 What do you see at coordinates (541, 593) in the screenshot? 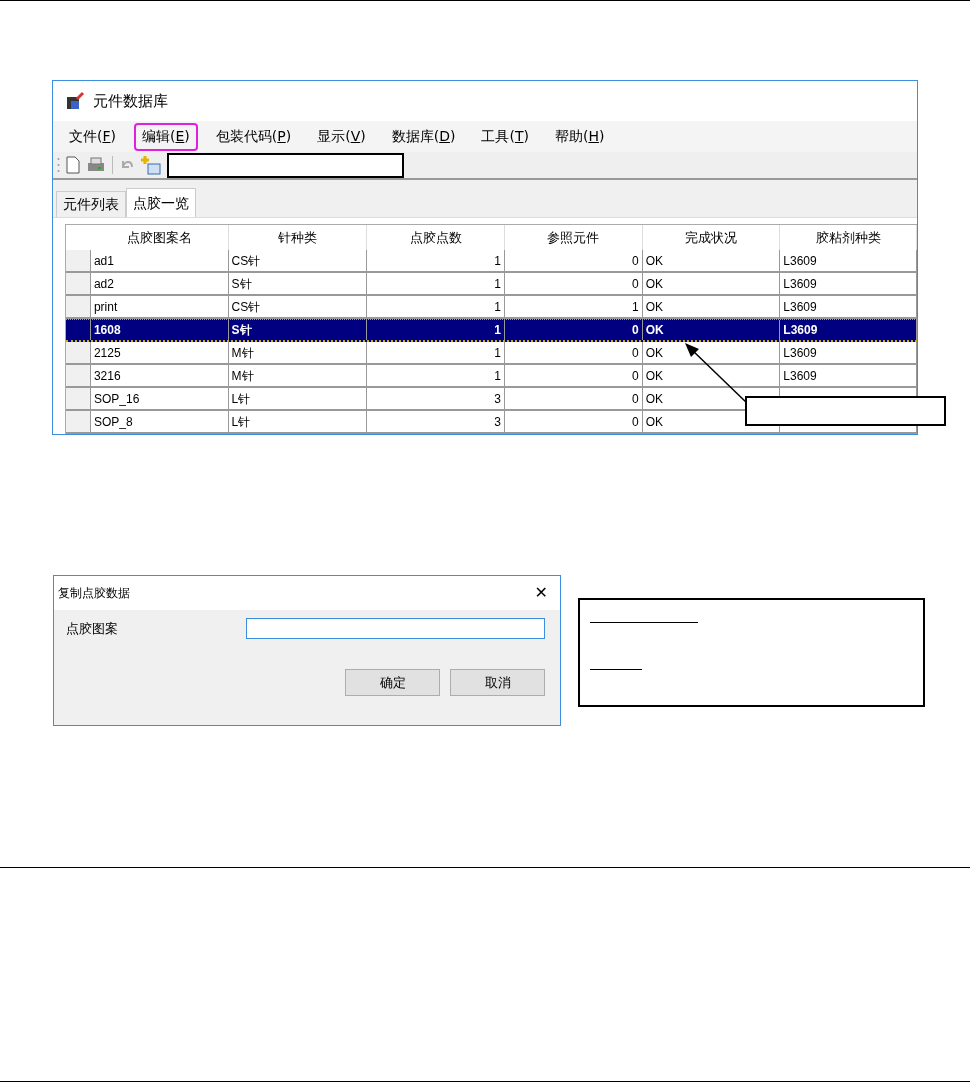
I see `close-button: ✕` at bounding box center [541, 593].